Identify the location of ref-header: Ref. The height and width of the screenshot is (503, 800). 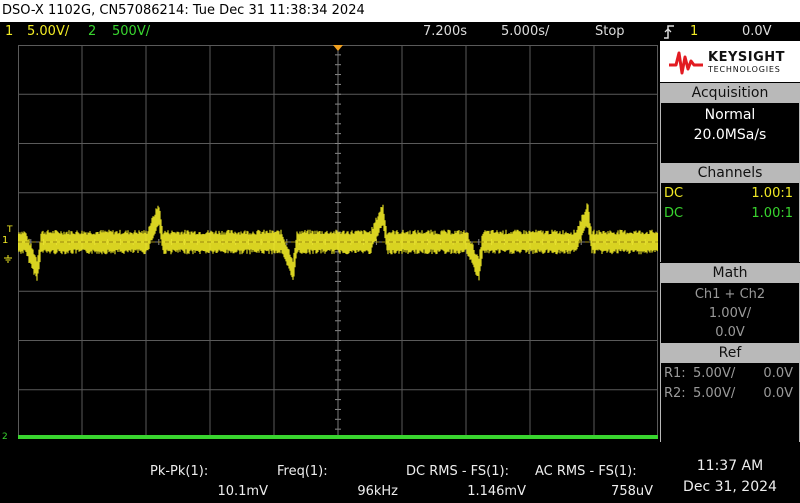
(730, 353).